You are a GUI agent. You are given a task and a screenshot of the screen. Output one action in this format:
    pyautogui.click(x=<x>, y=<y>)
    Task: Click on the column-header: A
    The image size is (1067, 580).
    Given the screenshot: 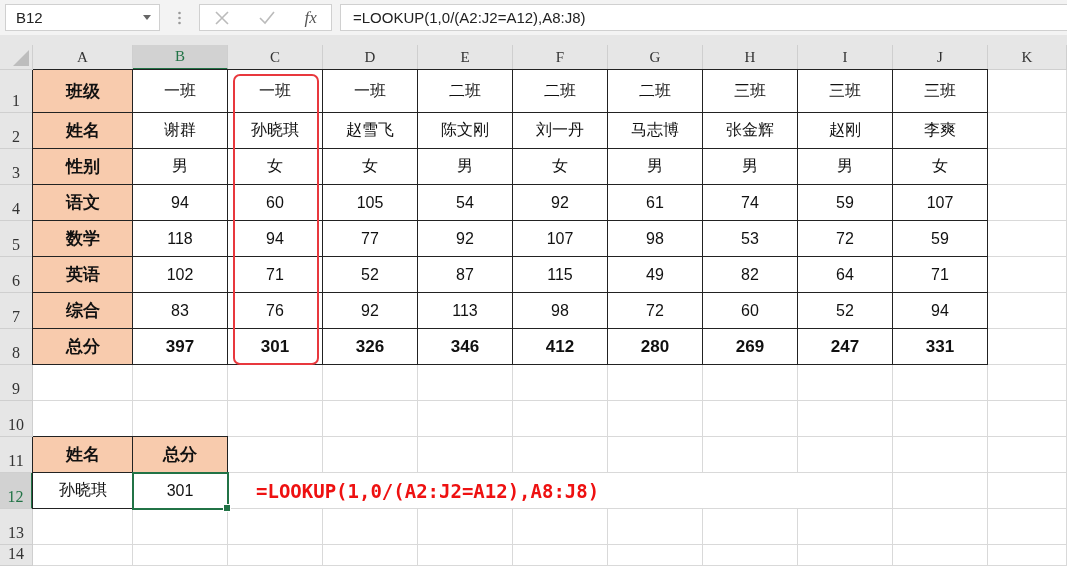 What is the action you would take?
    pyautogui.click(x=83, y=57)
    